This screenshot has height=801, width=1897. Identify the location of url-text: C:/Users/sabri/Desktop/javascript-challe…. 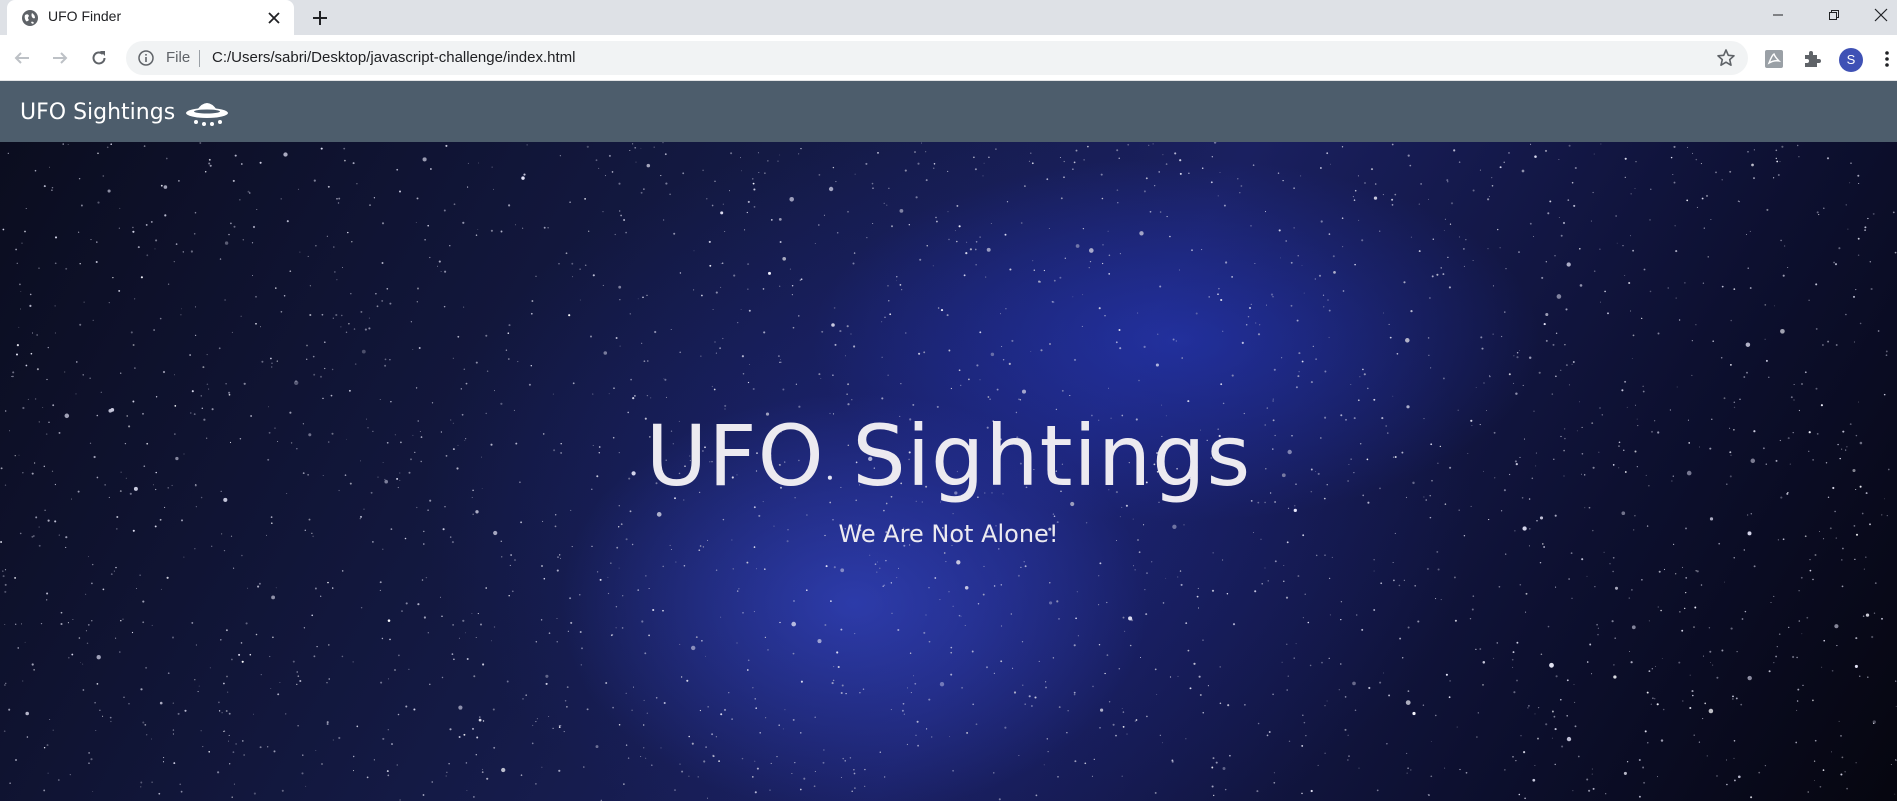
(393, 57).